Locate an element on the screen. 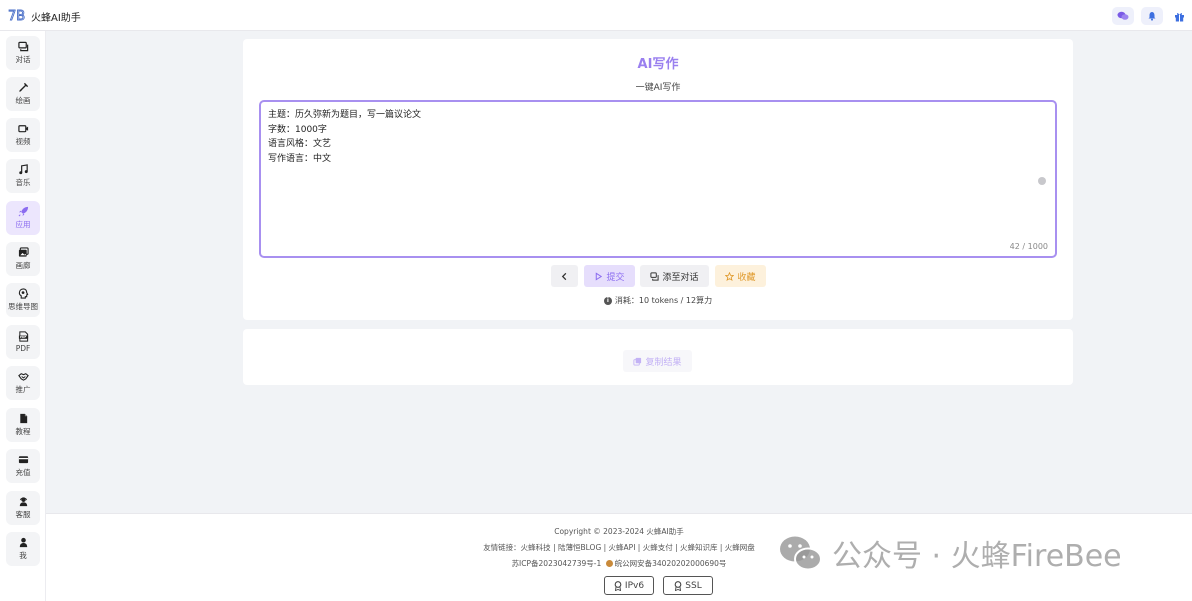 This screenshot has width=1192, height=601. info-icon: i is located at coordinates (607, 300).